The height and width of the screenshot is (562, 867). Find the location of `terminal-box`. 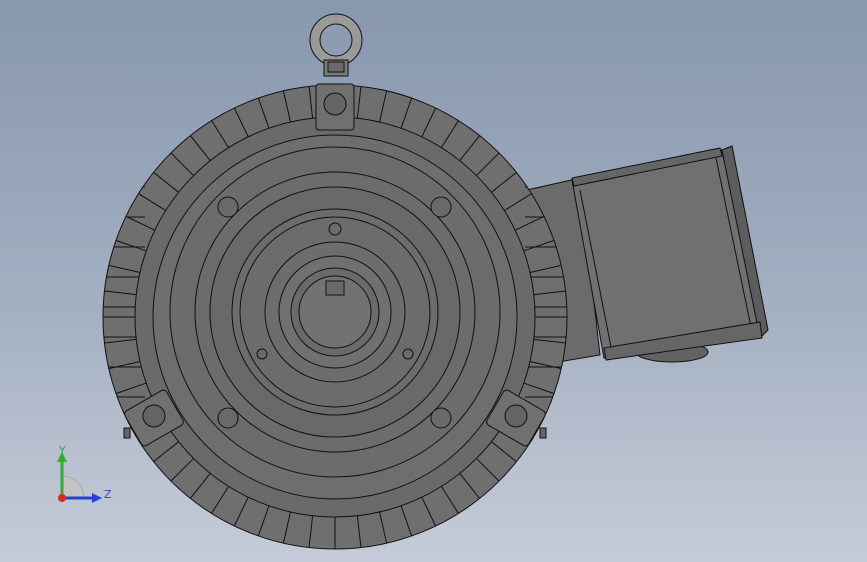

terminal-box is located at coordinates (670, 253).